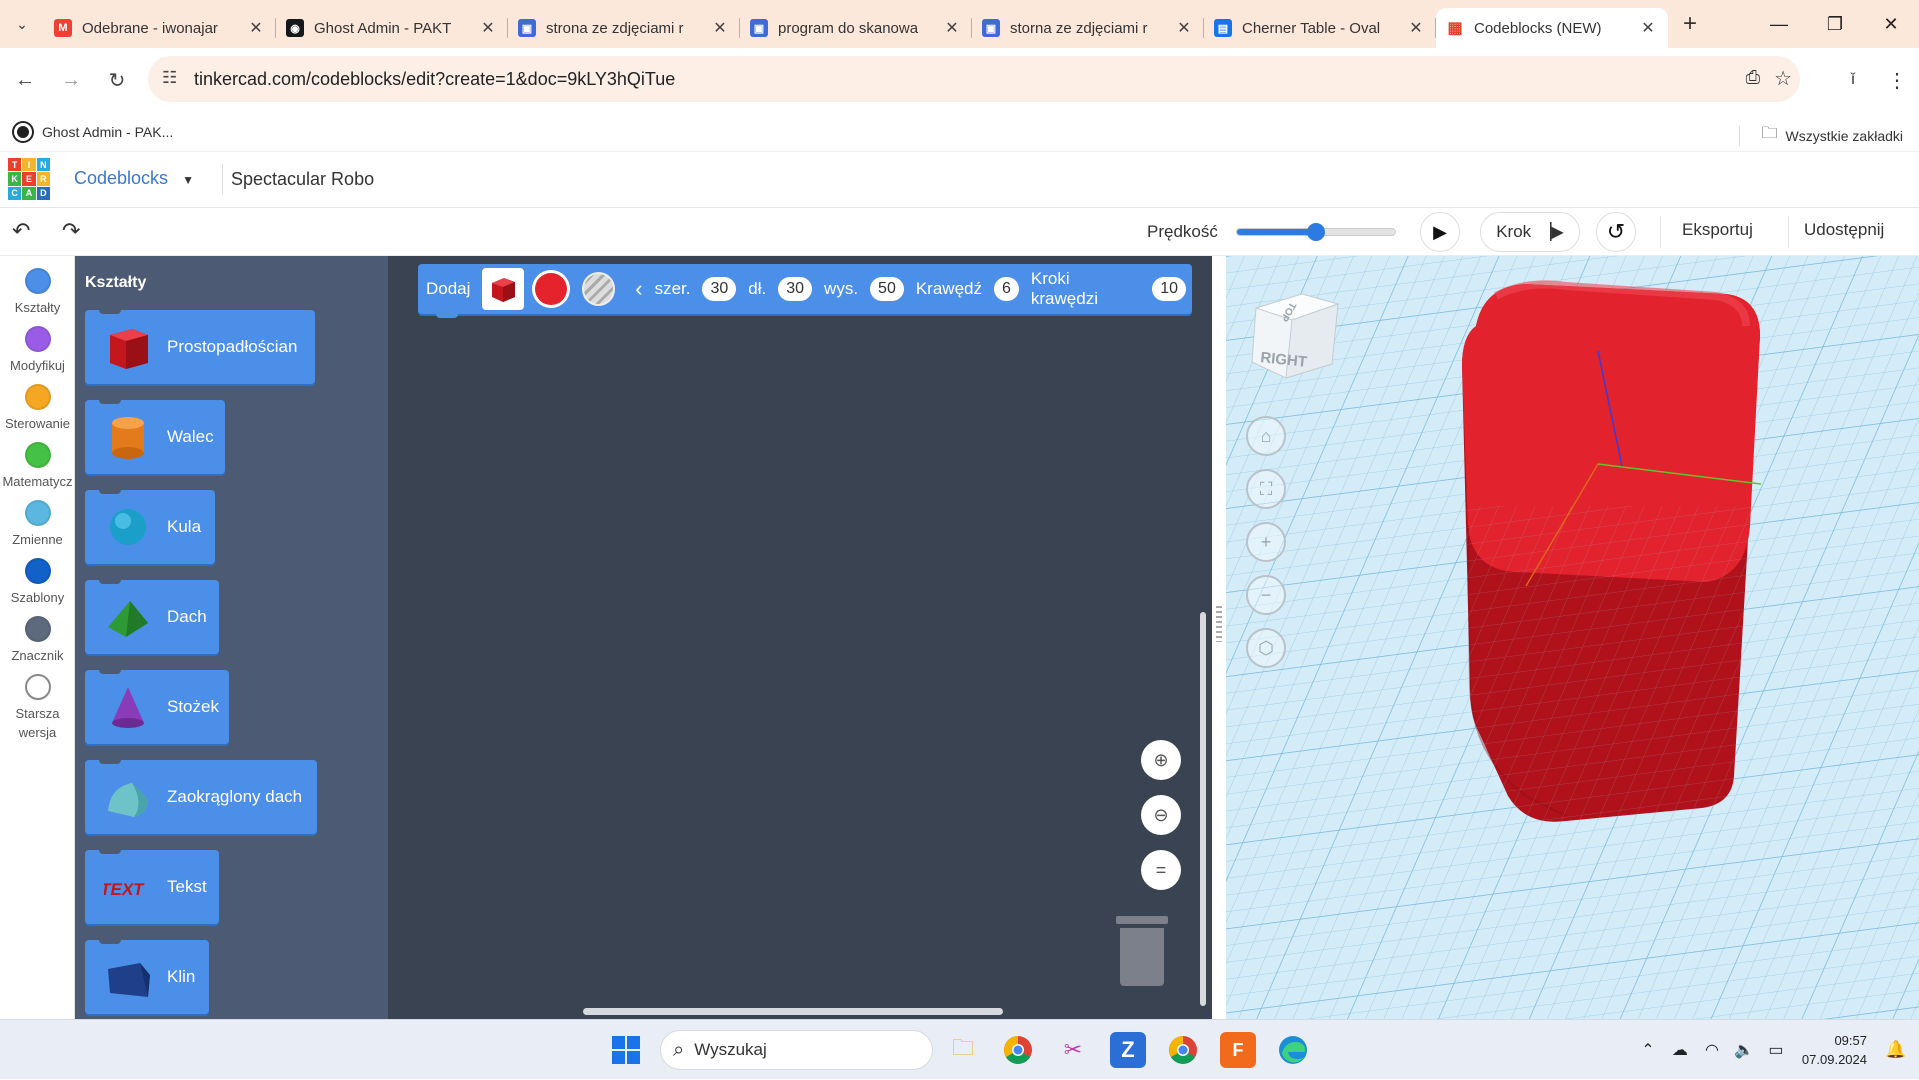  Describe the element at coordinates (1897, 80) in the screenshot. I see `menu-kebab-icon: ⋮` at that location.